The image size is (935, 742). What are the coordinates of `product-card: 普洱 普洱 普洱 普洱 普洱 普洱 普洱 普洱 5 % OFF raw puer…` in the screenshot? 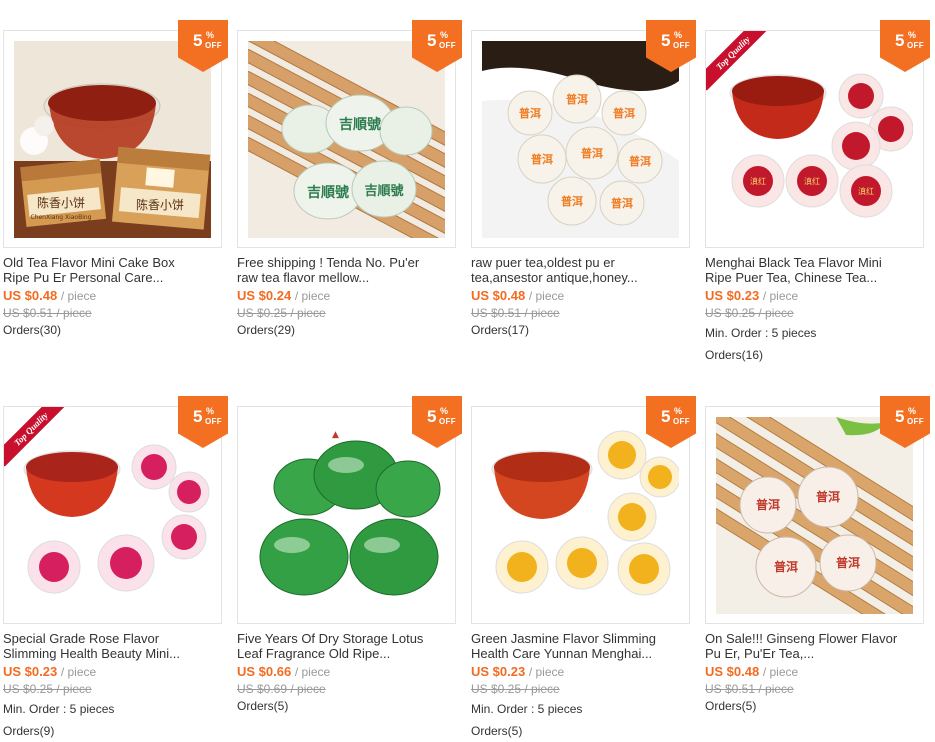 It's located at (585, 185).